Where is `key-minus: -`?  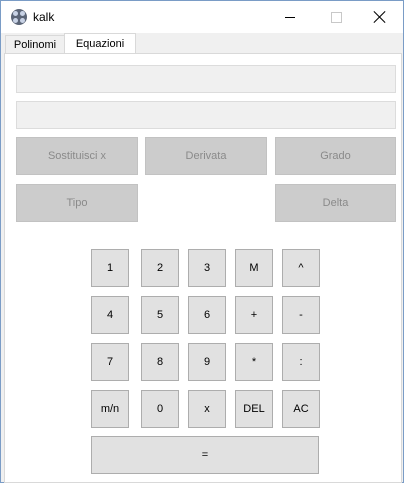
key-minus: - is located at coordinates (301, 315).